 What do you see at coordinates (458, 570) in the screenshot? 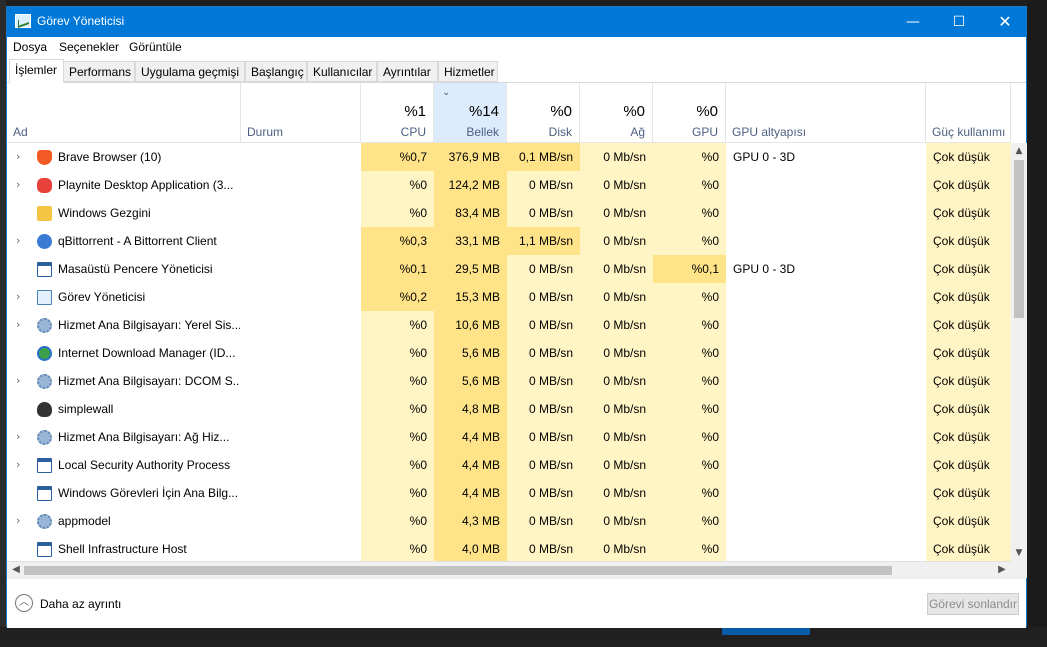
I see `horizontal-scroll-thumb` at bounding box center [458, 570].